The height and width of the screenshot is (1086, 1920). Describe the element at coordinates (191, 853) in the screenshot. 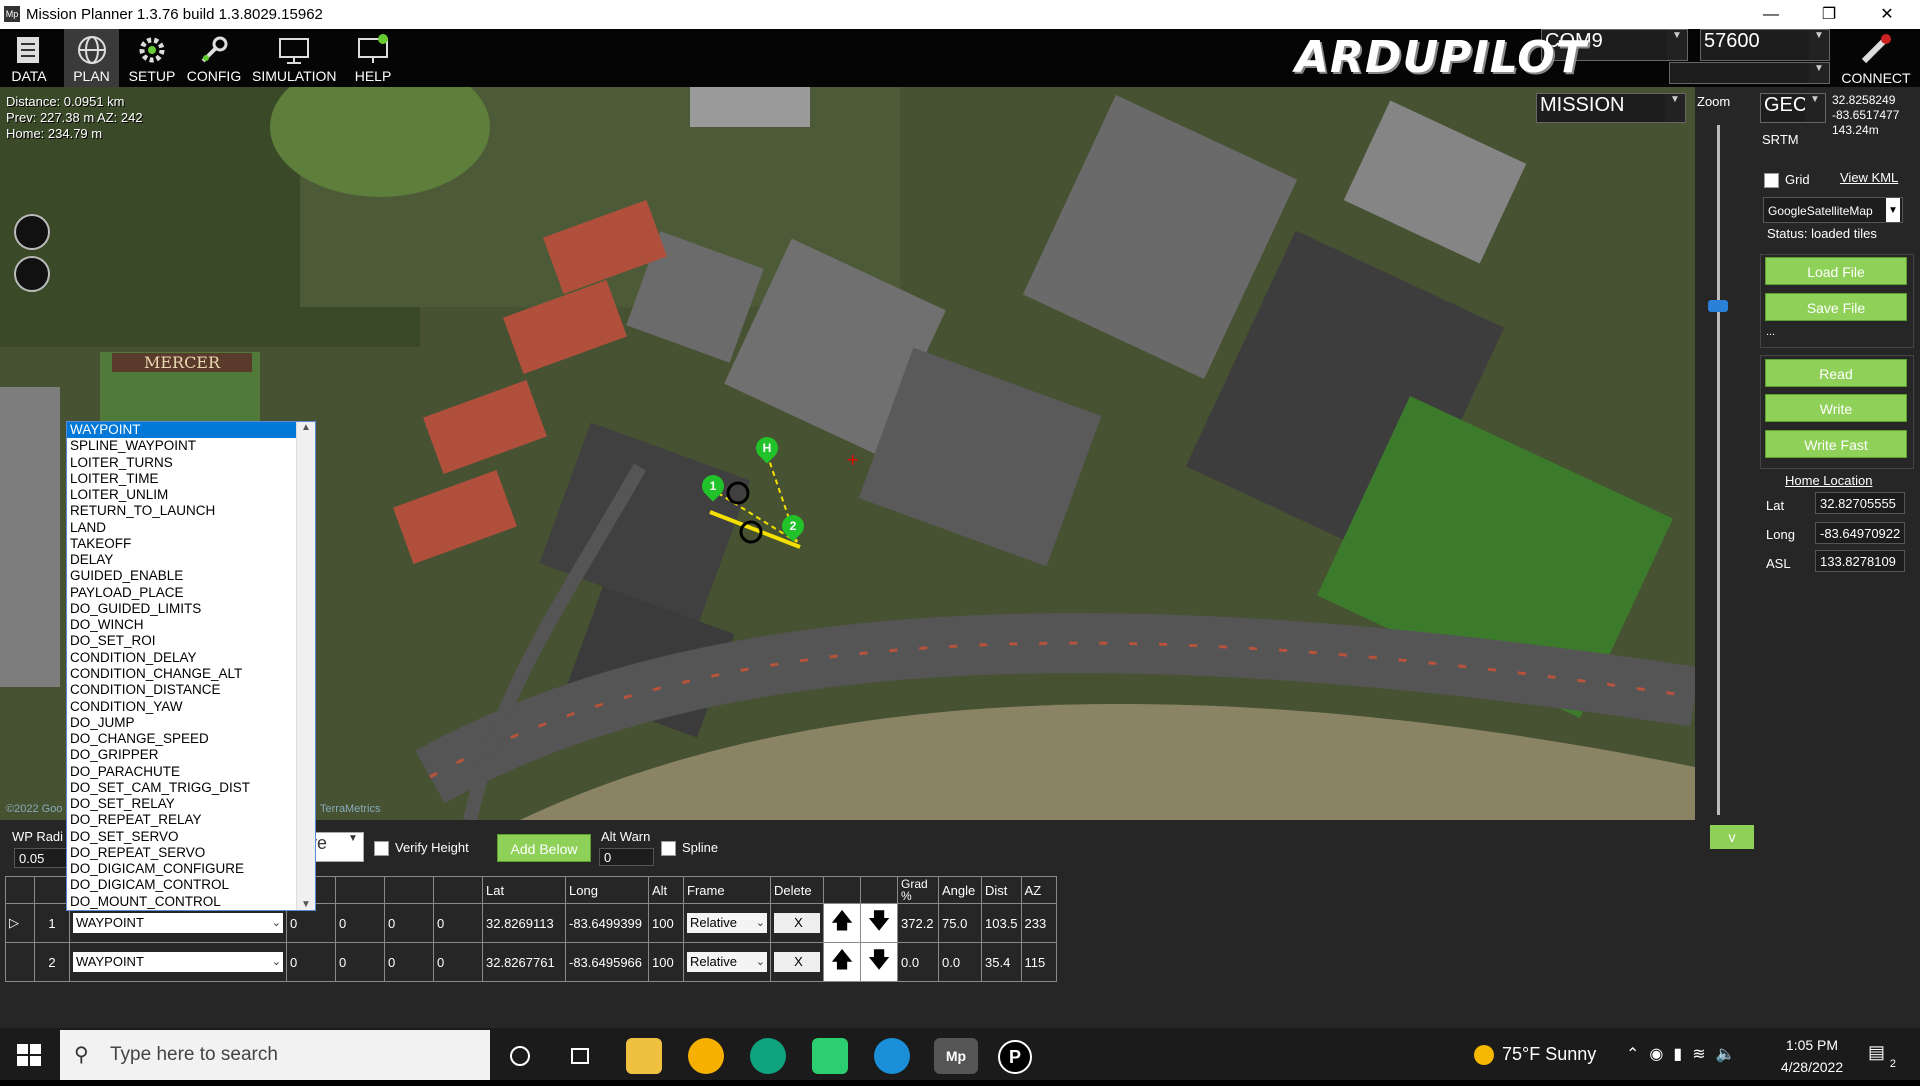

I see `dropdown-item: DO_REPEAT_SERVO` at that location.